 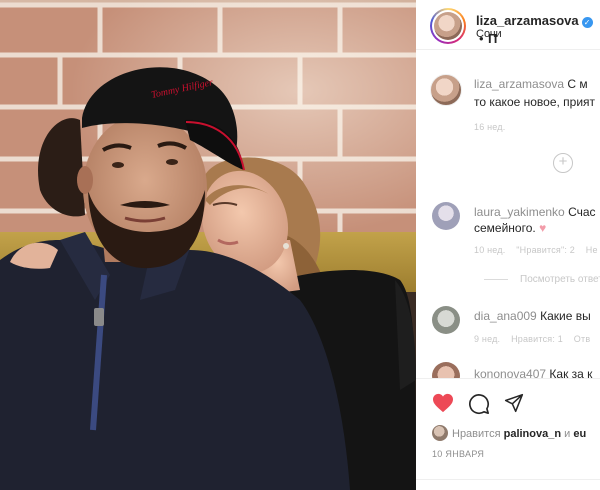 What do you see at coordinates (458, 454) in the screenshot?
I see `post-date: 10 ЯНВАРЯ` at bounding box center [458, 454].